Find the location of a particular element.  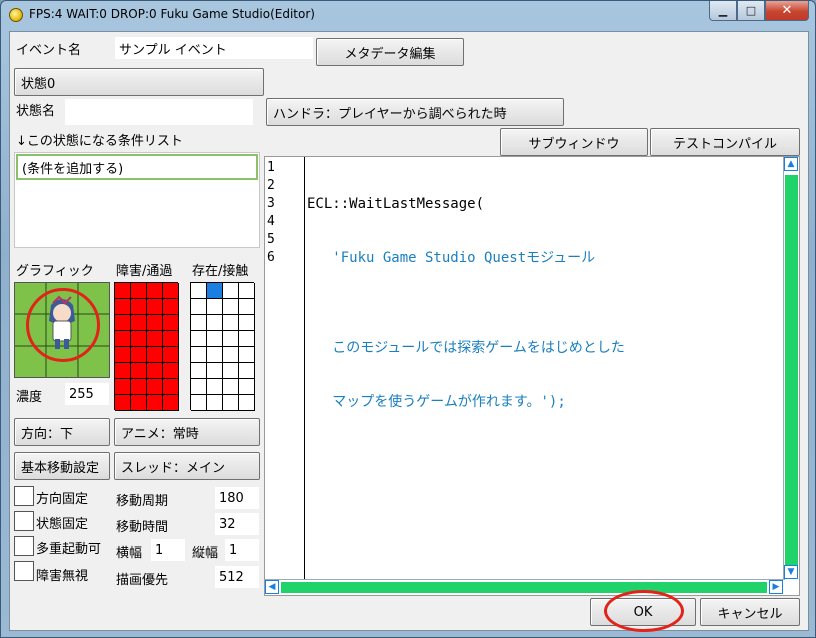

horizontal-scroll-thumb is located at coordinates (524, 587).